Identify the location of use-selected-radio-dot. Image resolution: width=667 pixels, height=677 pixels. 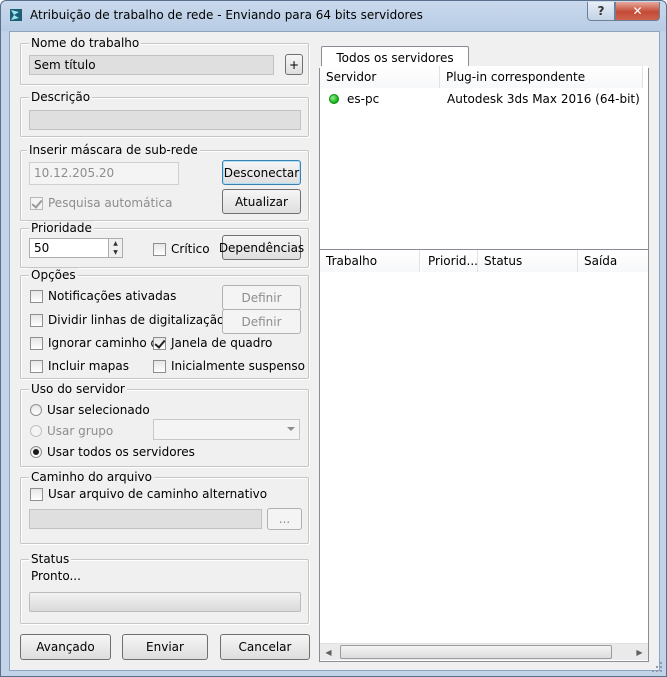
(36, 410).